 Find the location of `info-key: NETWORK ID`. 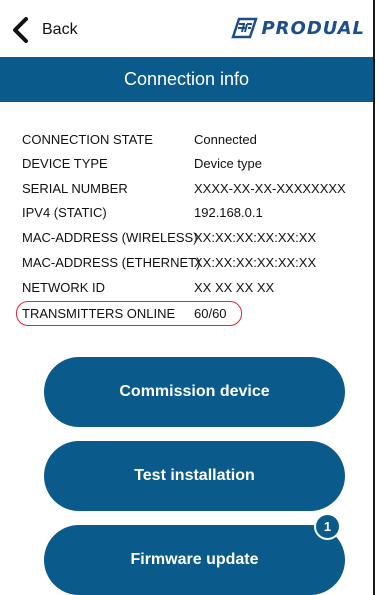

info-key: NETWORK ID is located at coordinates (64, 287).